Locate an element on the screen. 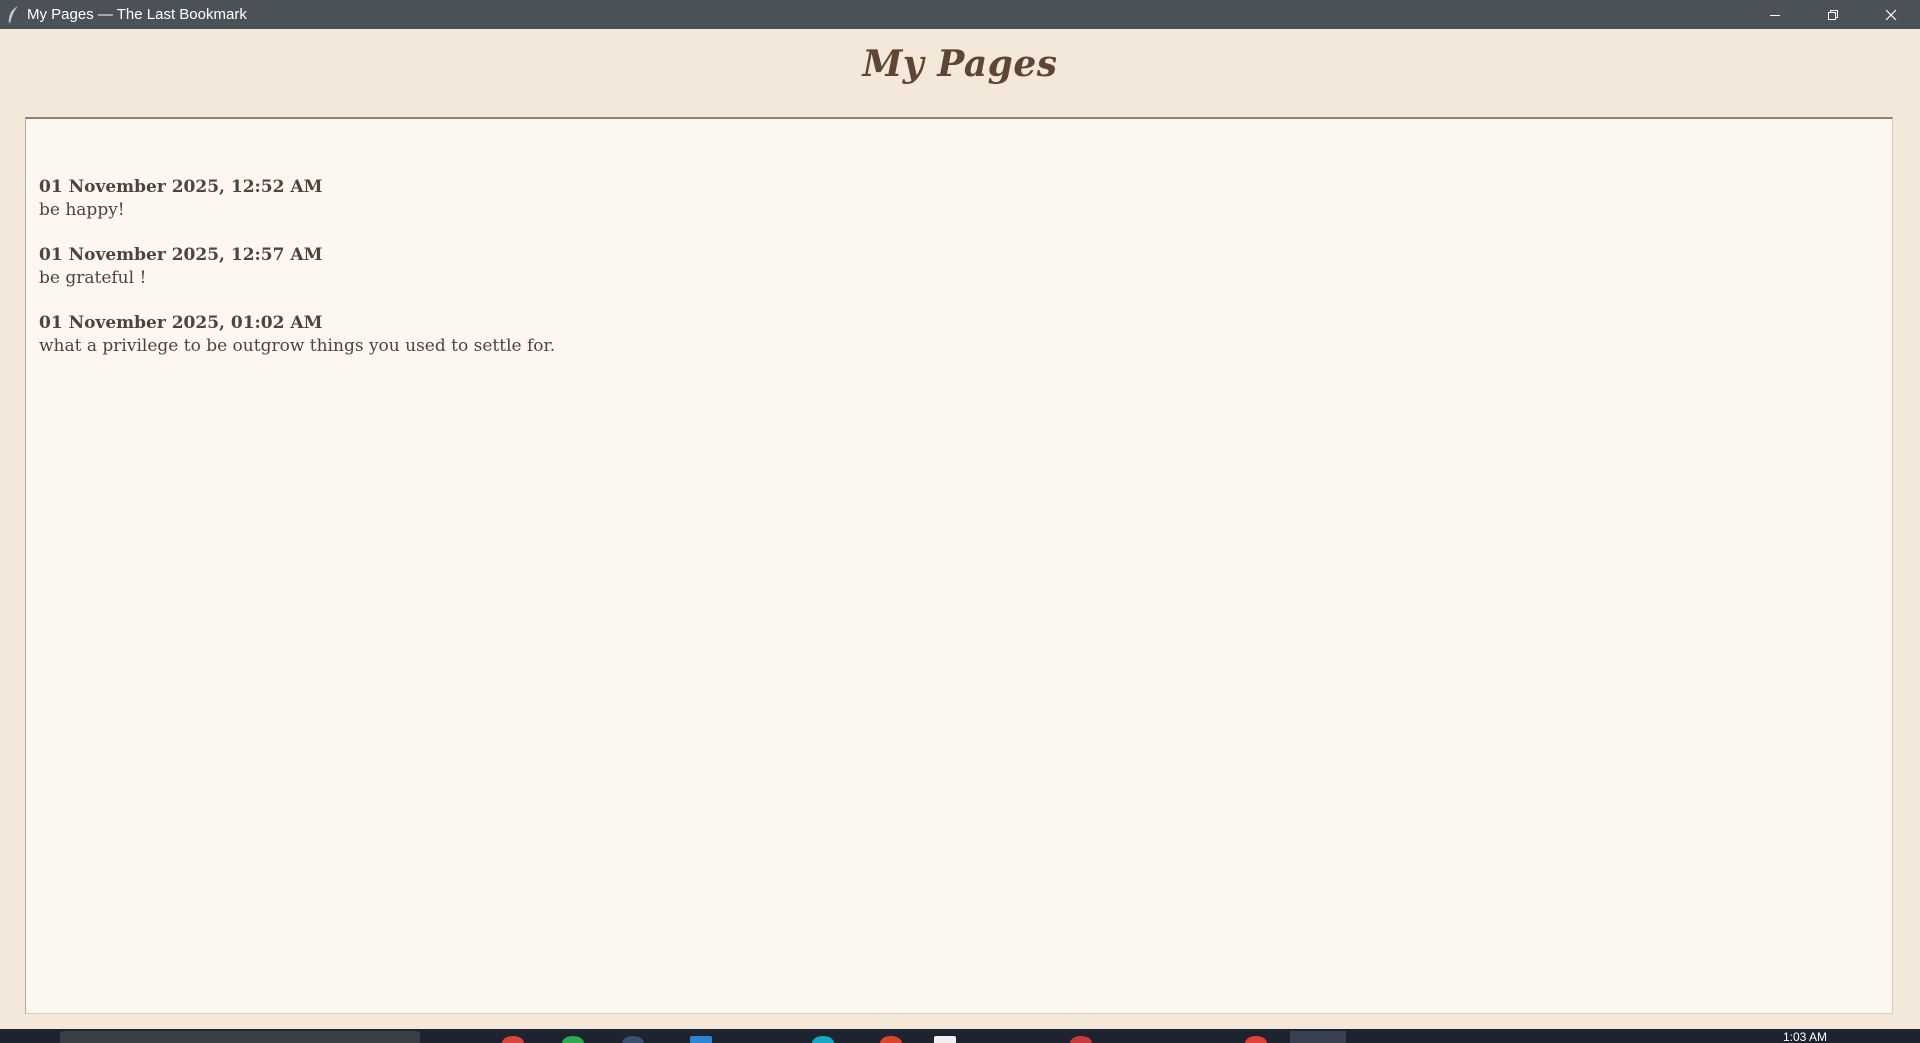 The width and height of the screenshot is (1920, 1043). window-titlebar: My Pages — The Last Bookmark is located at coordinates (960, 14).